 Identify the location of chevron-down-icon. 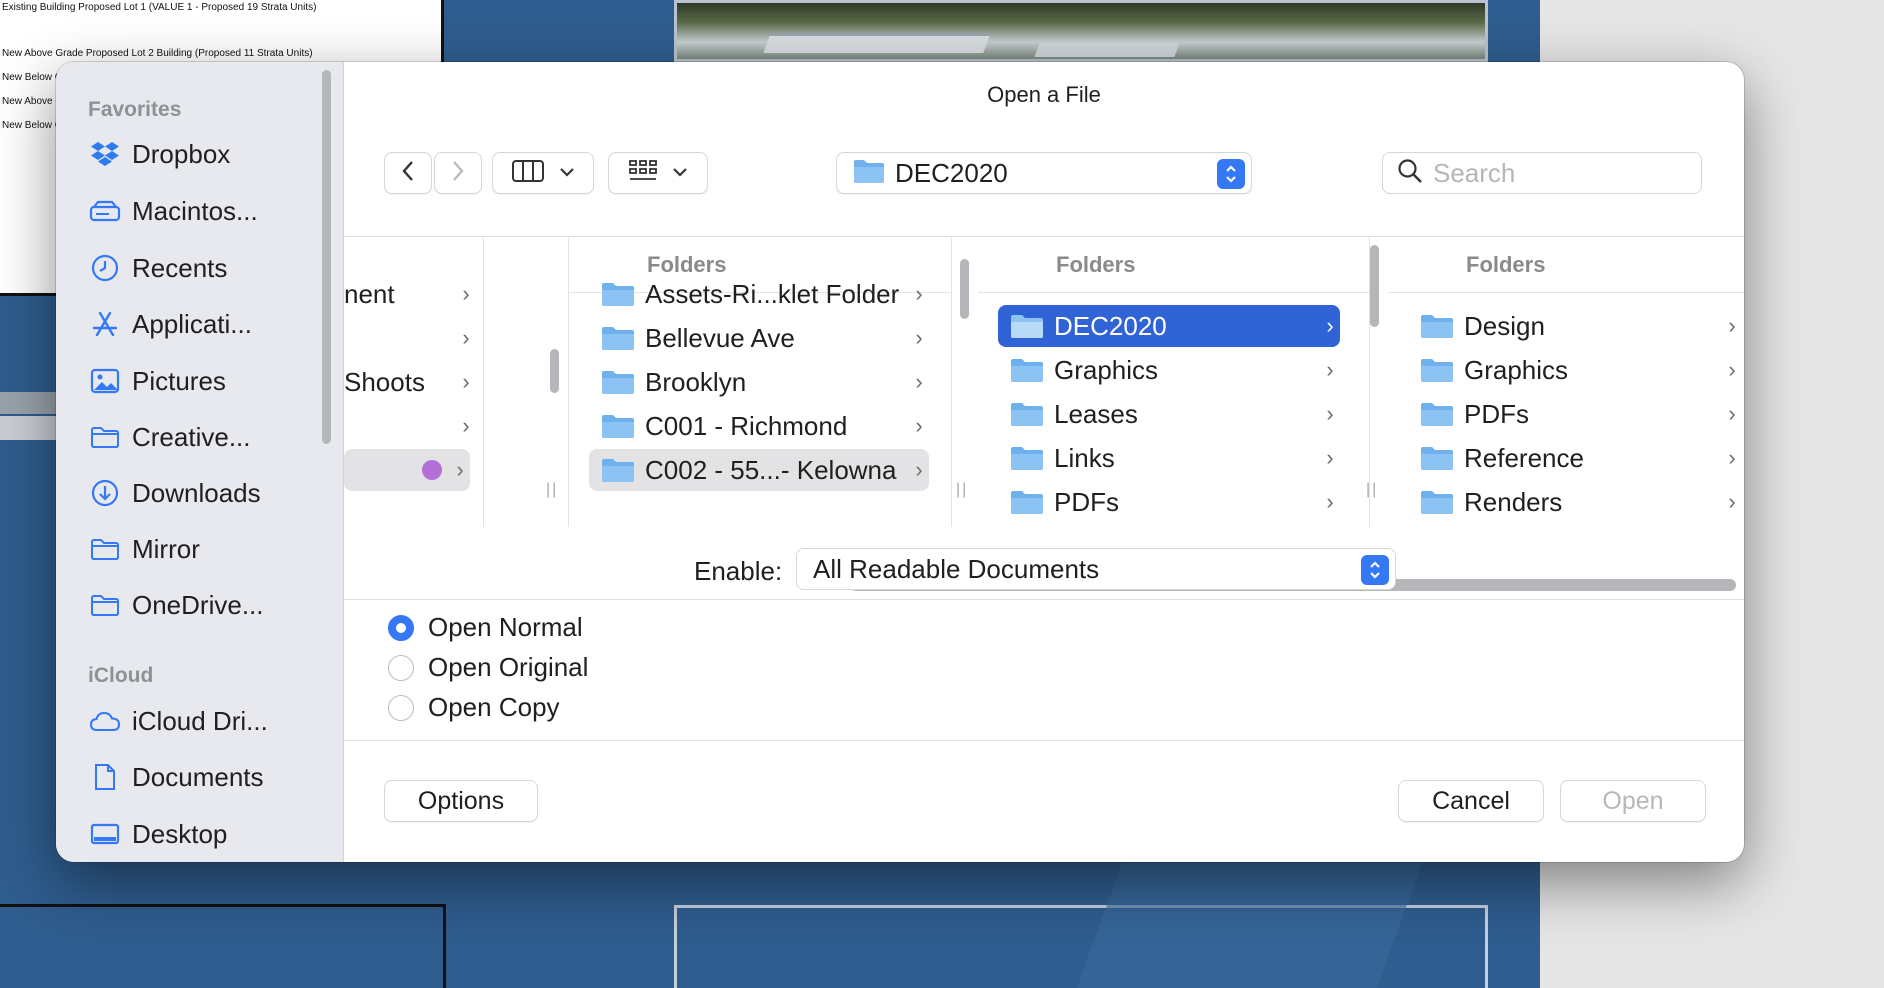
(567, 173).